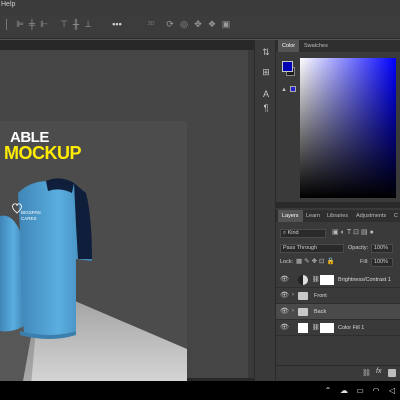  What do you see at coordinates (376, 390) in the screenshot?
I see `wifi-icon: ◠` at bounding box center [376, 390].